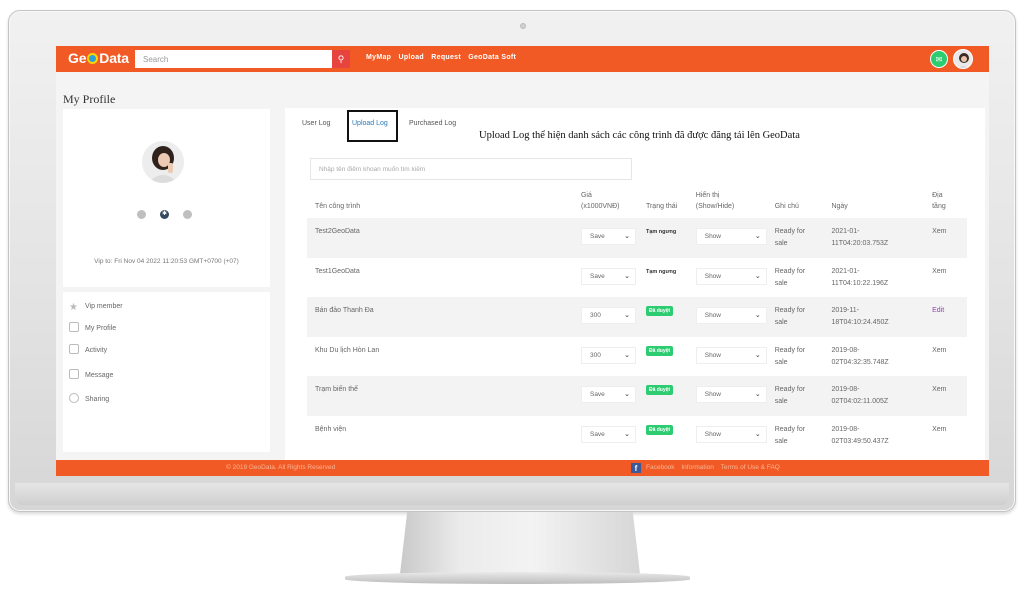 The height and width of the screenshot is (590, 1023). Describe the element at coordinates (432, 123) in the screenshot. I see `tab-purchased-log: Purchased Log` at that location.